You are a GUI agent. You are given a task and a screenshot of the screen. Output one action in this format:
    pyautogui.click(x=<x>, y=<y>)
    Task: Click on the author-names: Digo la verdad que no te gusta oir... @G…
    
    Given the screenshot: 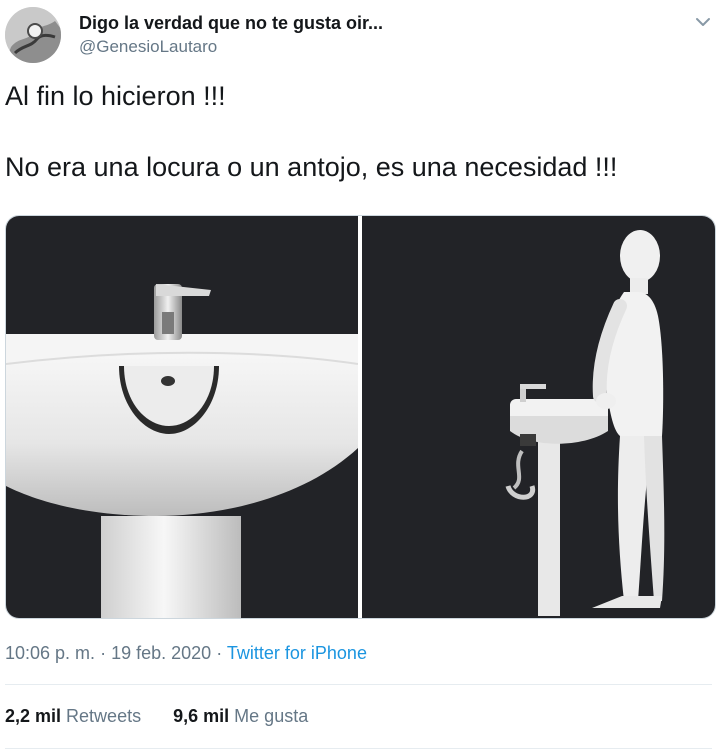 What is the action you would take?
    pyautogui.click(x=231, y=35)
    